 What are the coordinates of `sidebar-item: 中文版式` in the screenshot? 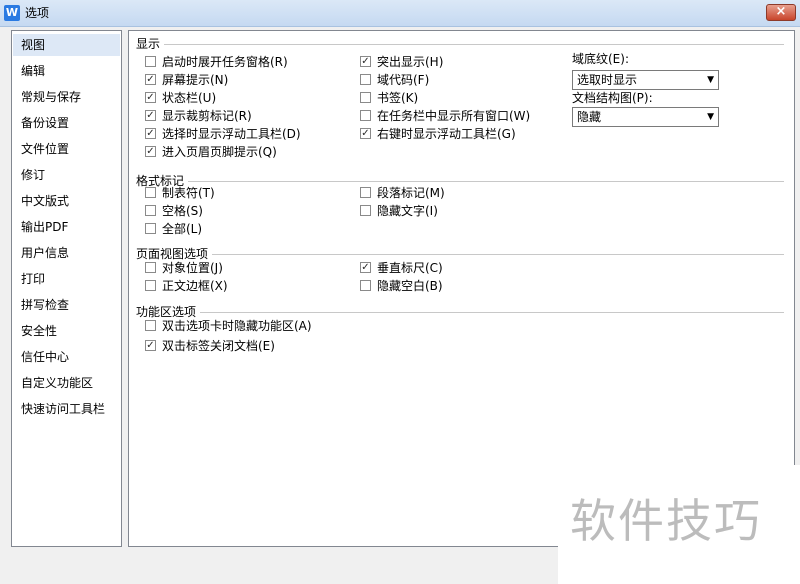 It's located at (66, 201).